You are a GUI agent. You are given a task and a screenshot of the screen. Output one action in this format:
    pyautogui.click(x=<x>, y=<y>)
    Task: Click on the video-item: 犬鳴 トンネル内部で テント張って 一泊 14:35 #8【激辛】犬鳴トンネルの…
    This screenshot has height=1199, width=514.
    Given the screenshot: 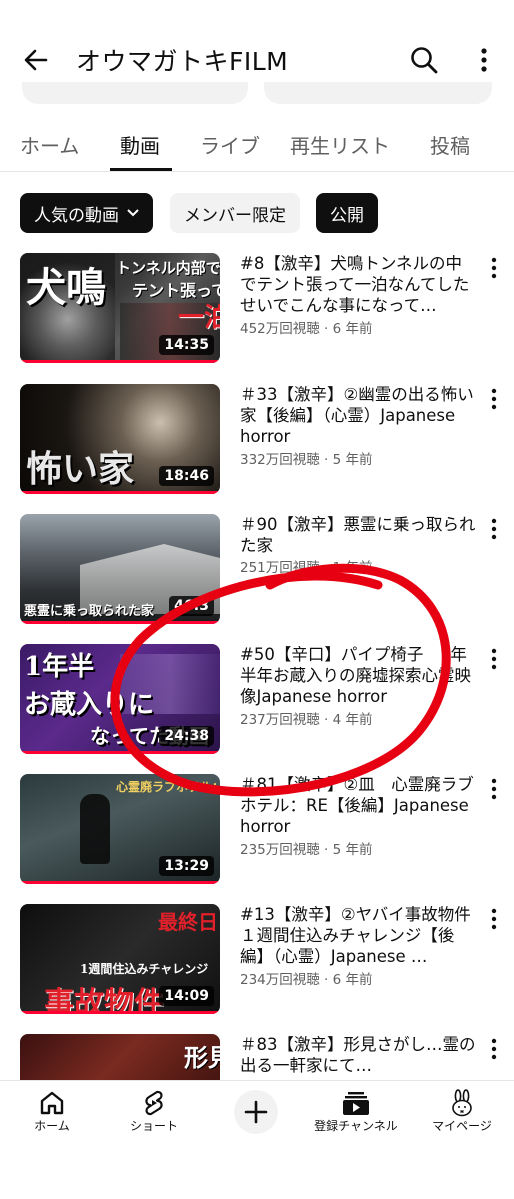 What is the action you would take?
    pyautogui.click(x=257, y=313)
    